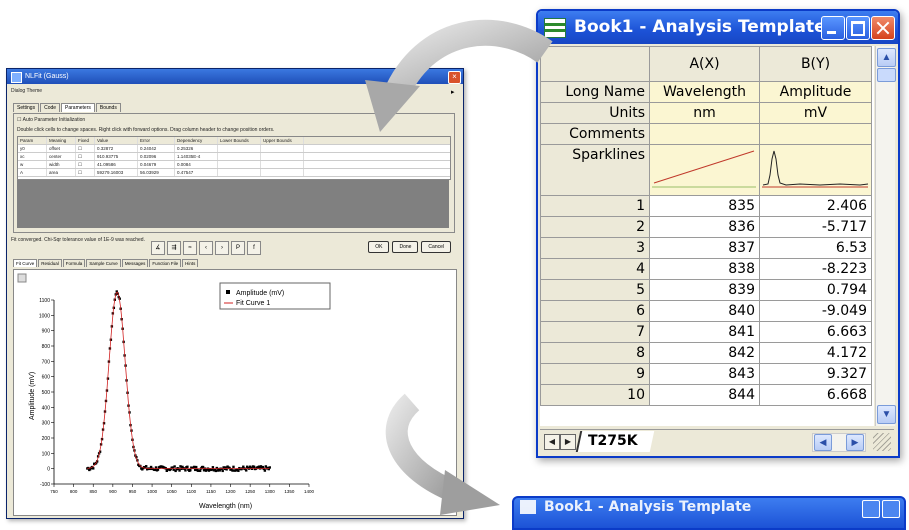 The width and height of the screenshot is (909, 530). What do you see at coordinates (595, 206) in the screenshot?
I see `row-number: 1` at bounding box center [595, 206].